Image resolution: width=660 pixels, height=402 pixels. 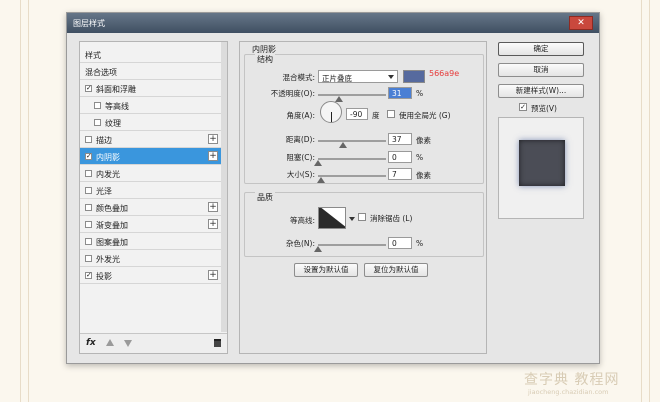 What do you see at coordinates (151, 173) in the screenshot?
I see `style-item: 内发光` at bounding box center [151, 173].